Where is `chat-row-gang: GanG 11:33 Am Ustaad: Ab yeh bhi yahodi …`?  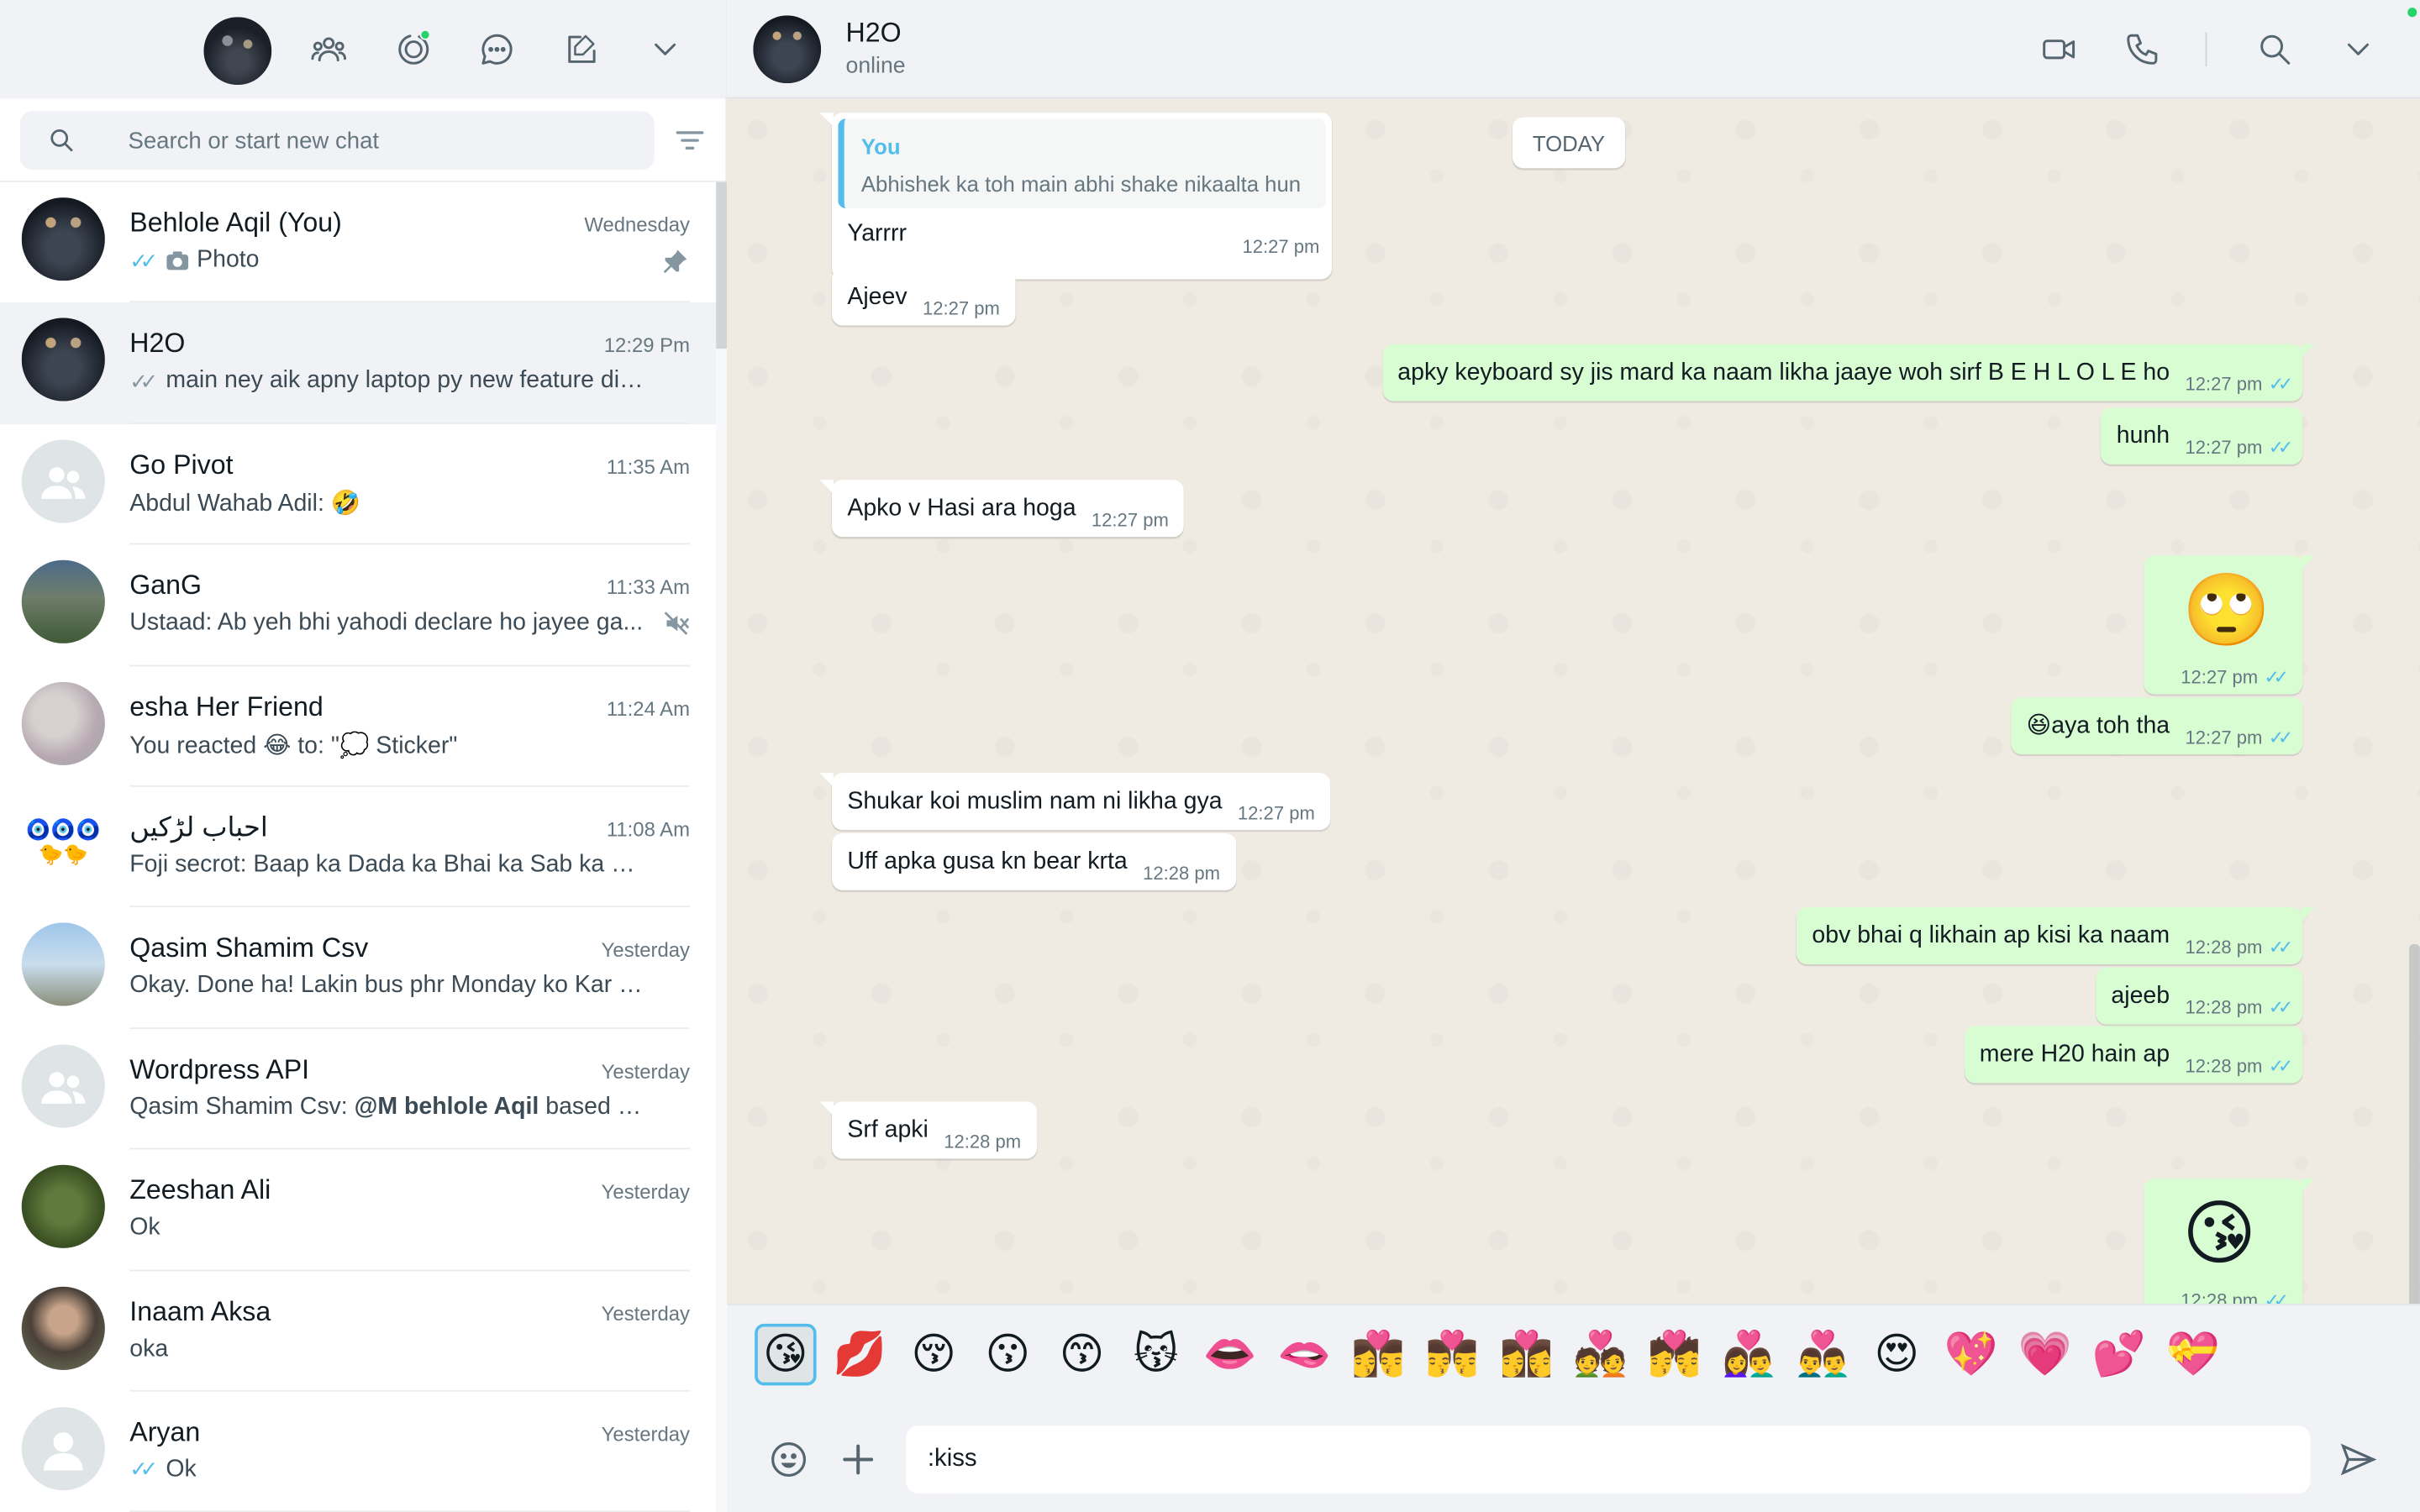 chat-row-gang: GanG 11:33 Am Ustaad: Ab yeh bhi yahodi … is located at coordinates (358, 605).